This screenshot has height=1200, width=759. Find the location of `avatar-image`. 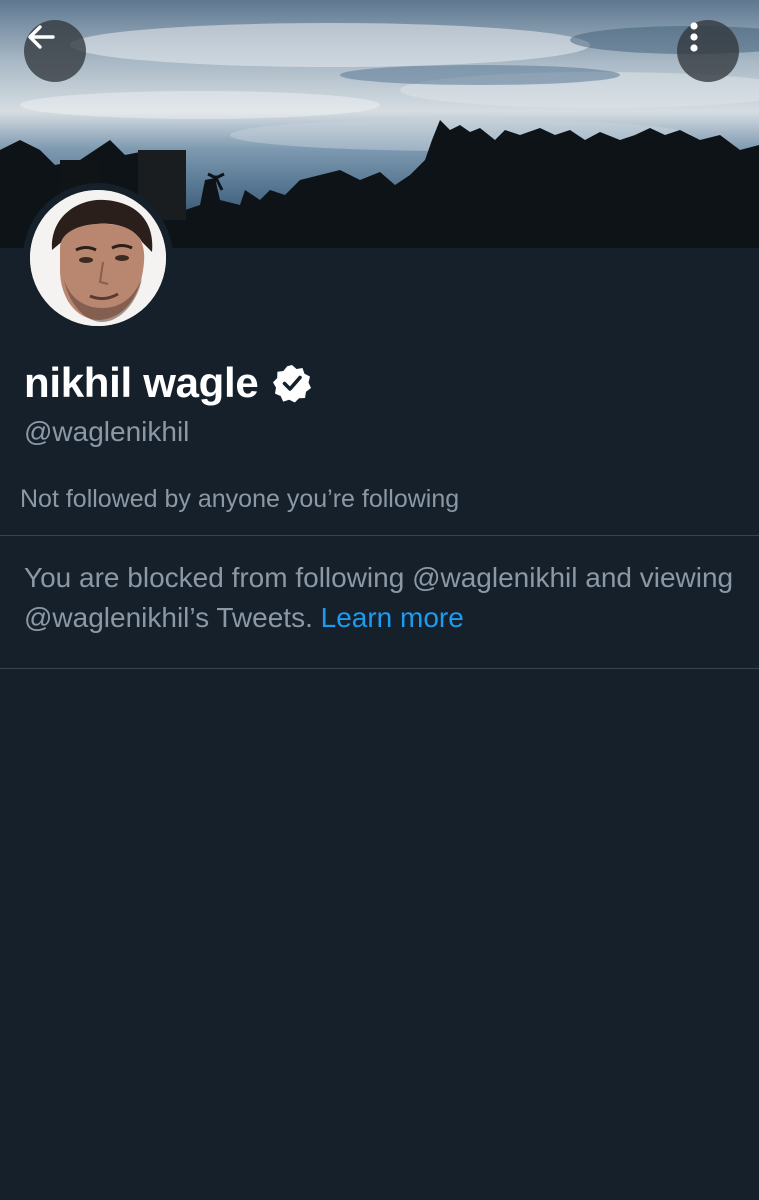

avatar-image is located at coordinates (98, 258).